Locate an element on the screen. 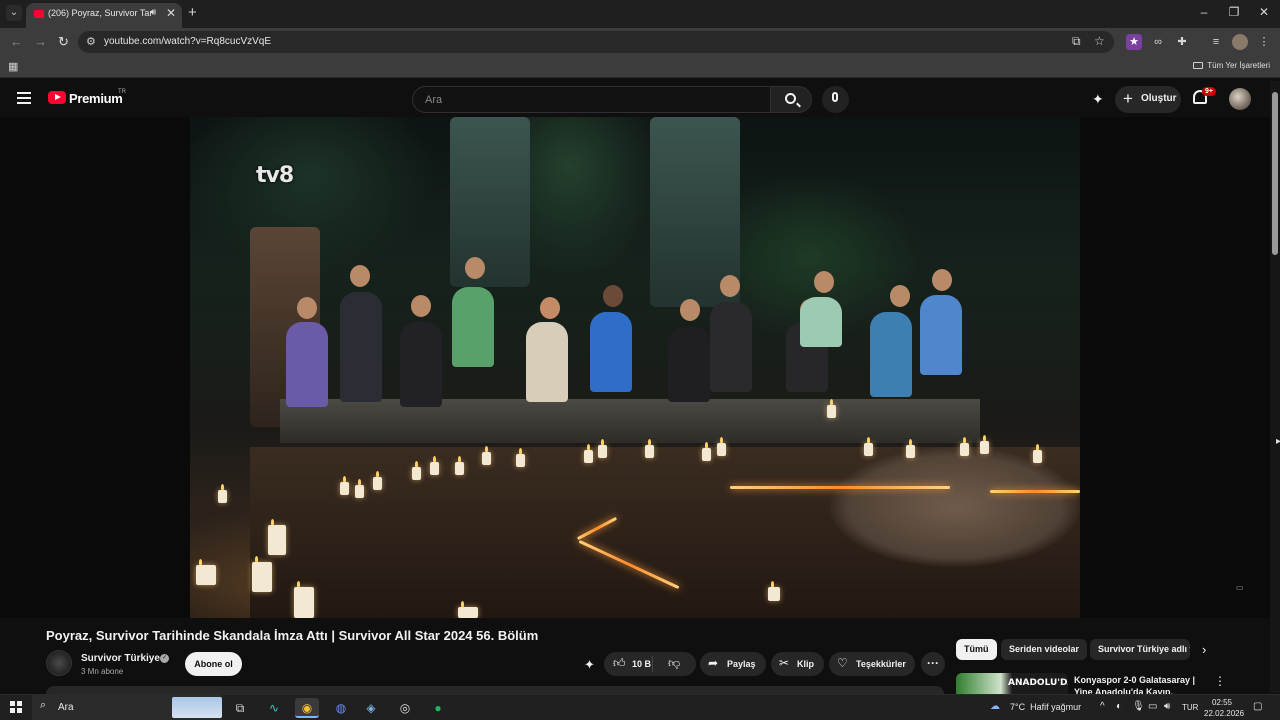 This screenshot has height=720, width=1280. youtube-premium-logo: Premium is located at coordinates (96, 98).